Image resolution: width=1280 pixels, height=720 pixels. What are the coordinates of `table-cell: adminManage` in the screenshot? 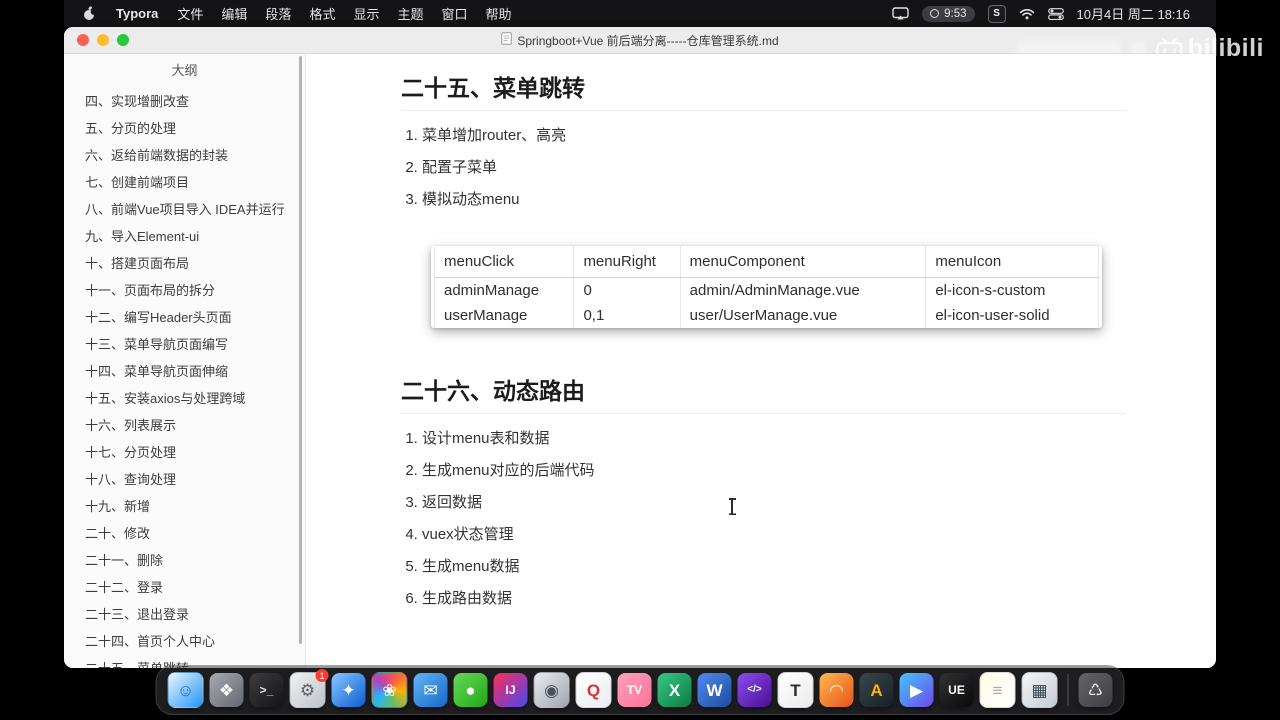 It's located at (503, 290).